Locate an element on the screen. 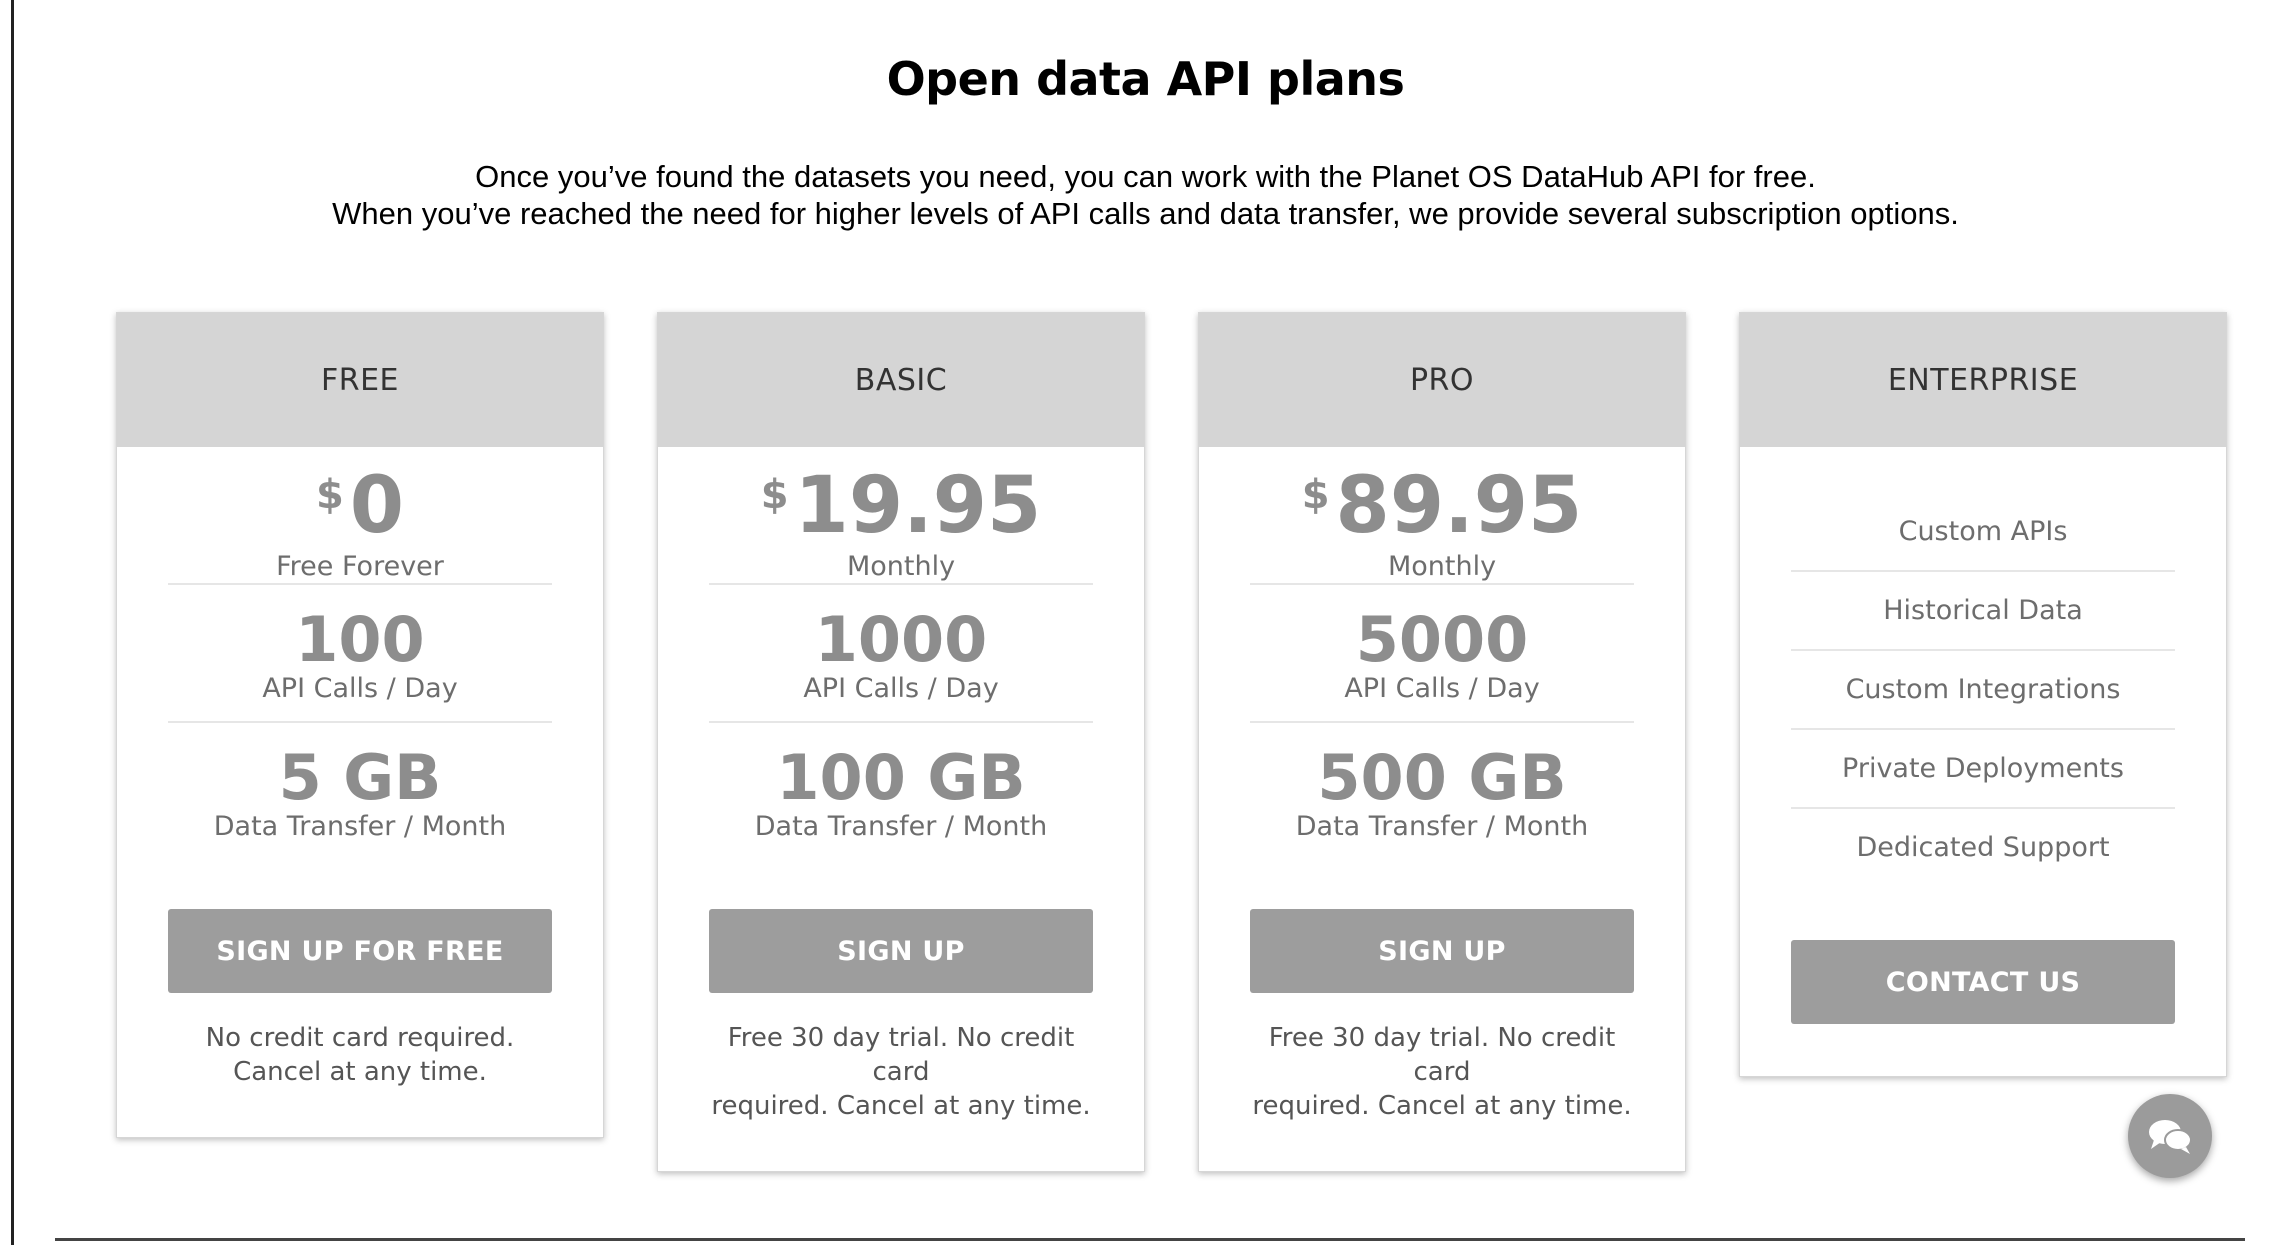 This screenshot has width=2291, height=1245. feature-item: Dedicated Support is located at coordinates (1983, 847).